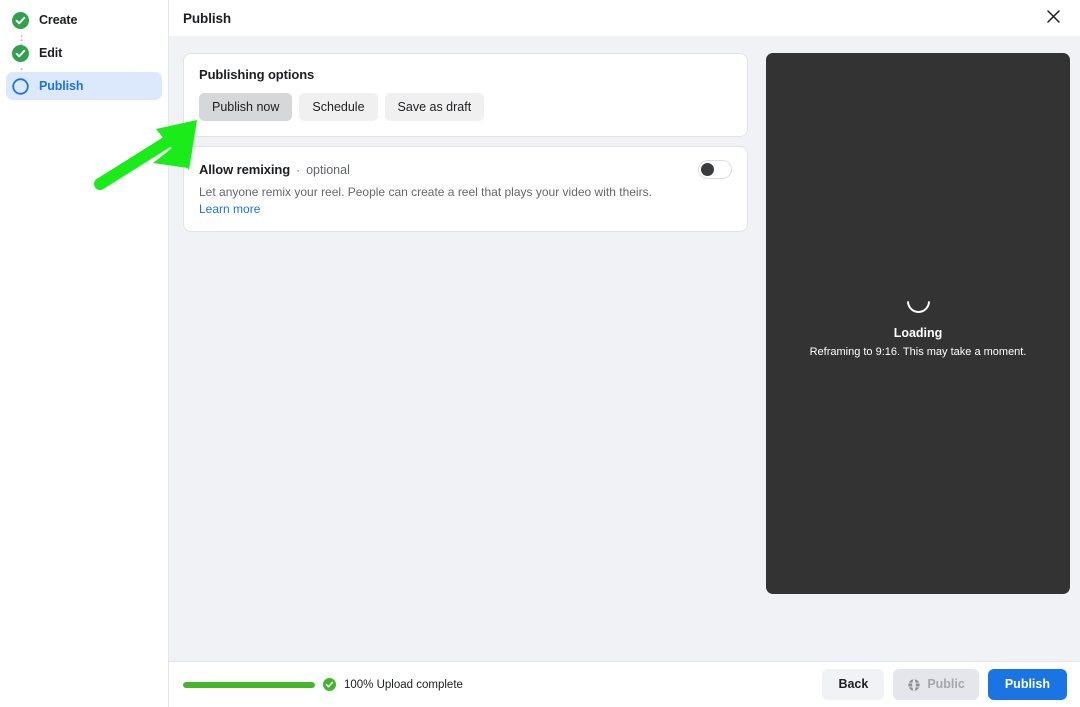 Image resolution: width=1080 pixels, height=707 pixels. Describe the element at coordinates (853, 684) in the screenshot. I see `back-button: Back` at that location.